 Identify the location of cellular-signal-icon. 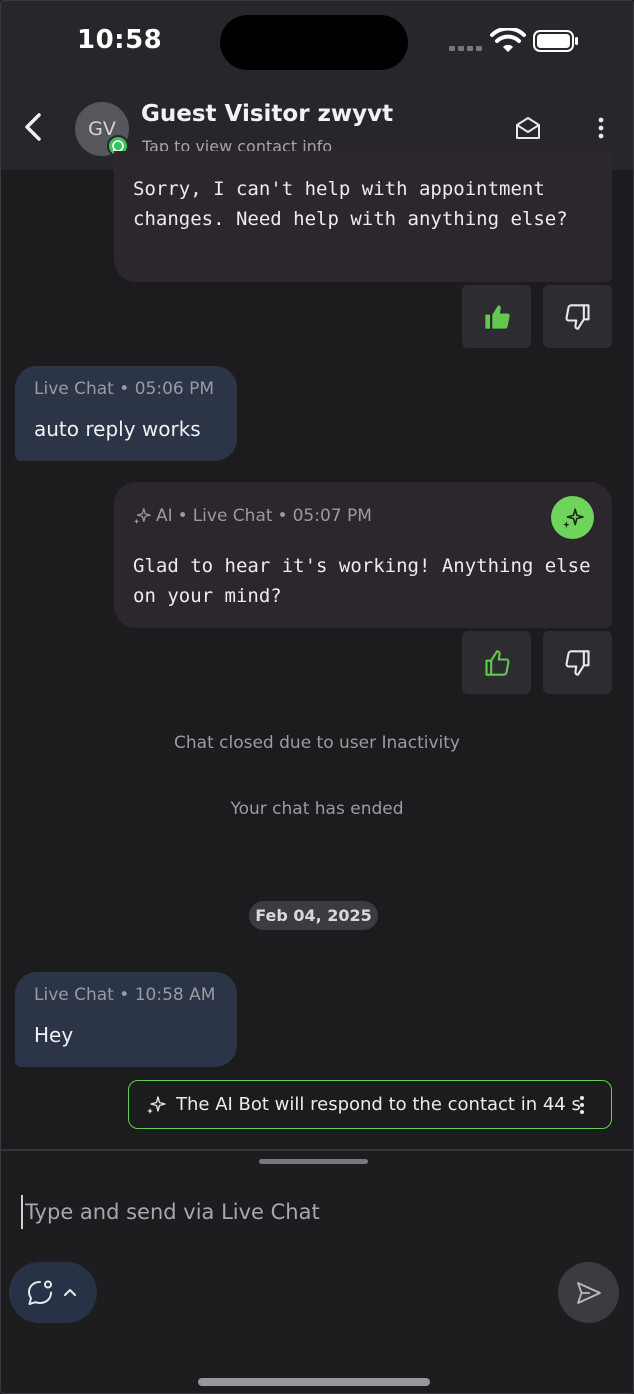
(465, 48).